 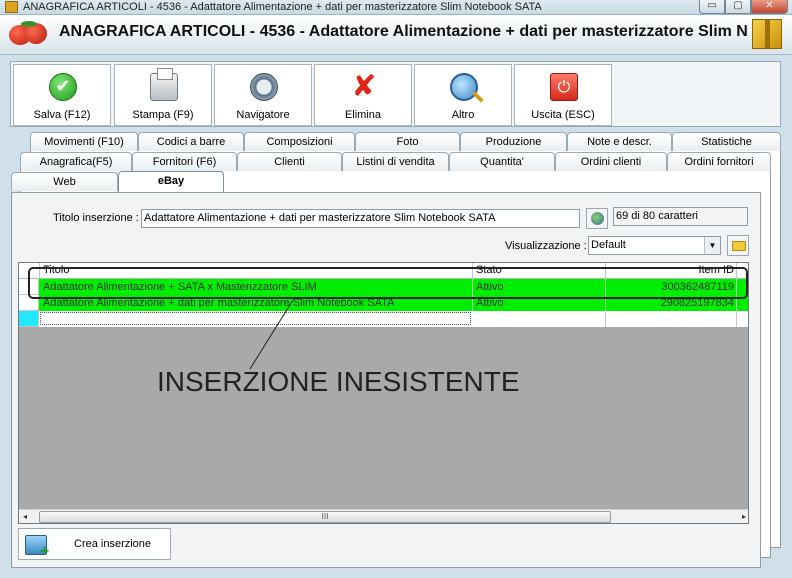 I want to click on tab-listini-di-vendita: Listini di vendita, so click(x=395, y=161).